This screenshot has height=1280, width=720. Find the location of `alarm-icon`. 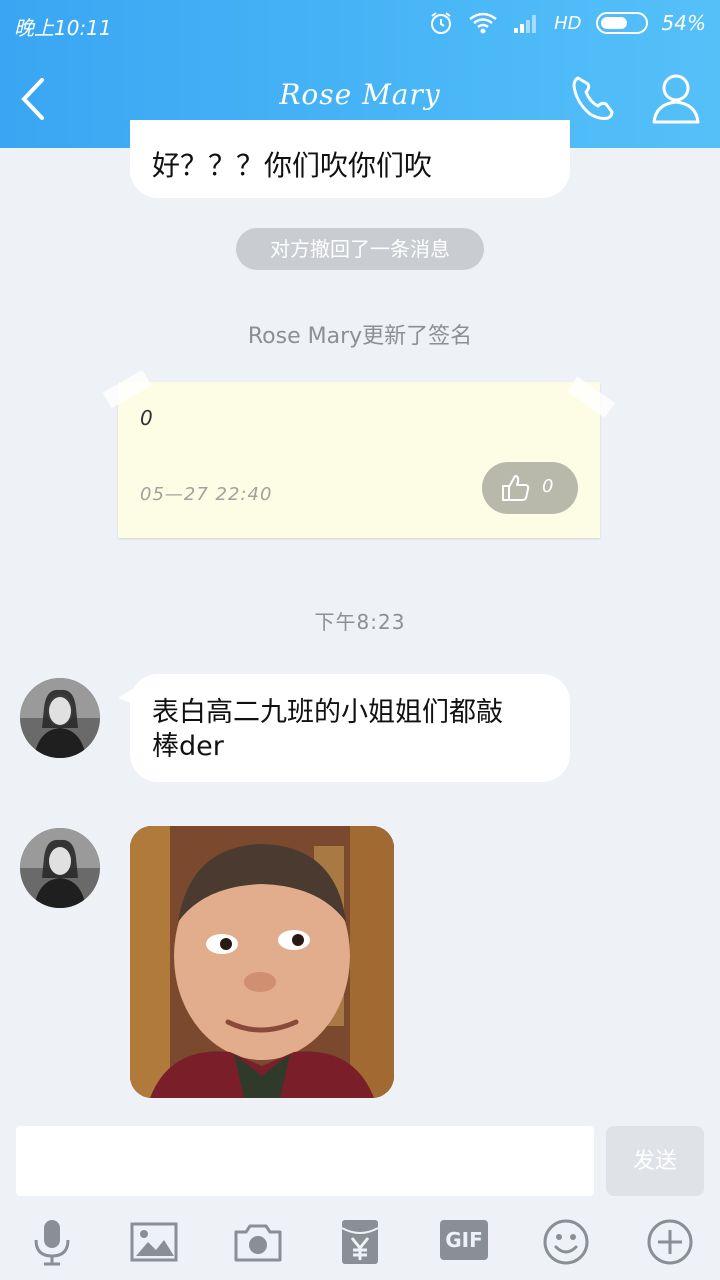

alarm-icon is located at coordinates (441, 23).